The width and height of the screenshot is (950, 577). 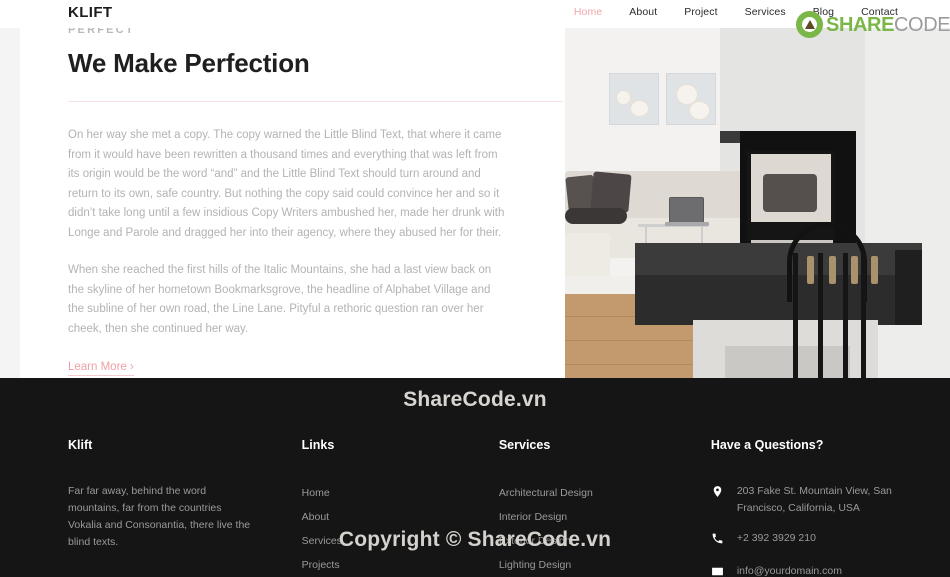 What do you see at coordinates (817, 570) in the screenshot?
I see `contact-email: info@yourdomain.com` at bounding box center [817, 570].